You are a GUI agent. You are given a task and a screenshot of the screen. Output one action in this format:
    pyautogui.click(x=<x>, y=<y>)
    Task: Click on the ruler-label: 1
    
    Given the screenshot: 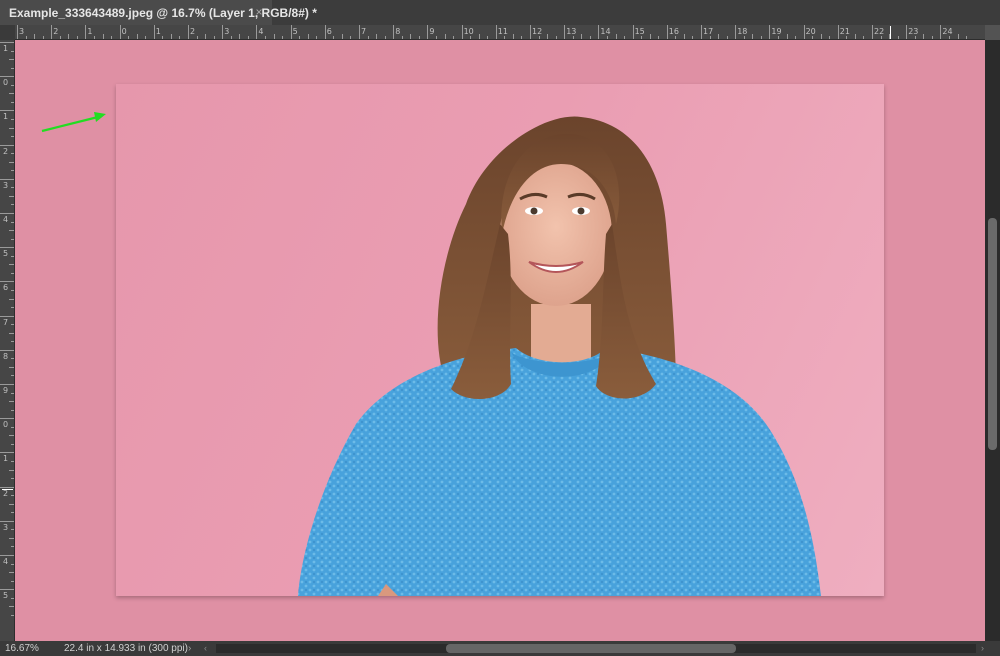 What is the action you would take?
    pyautogui.click(x=6, y=48)
    